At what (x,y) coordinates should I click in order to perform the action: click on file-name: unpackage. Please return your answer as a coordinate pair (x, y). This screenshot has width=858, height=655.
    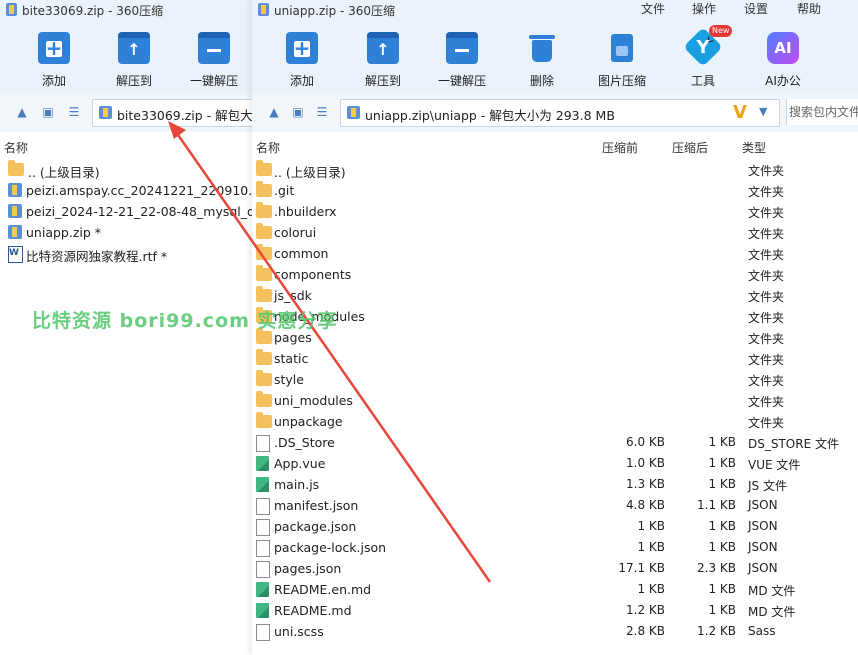
    Looking at the image, I should click on (308, 421).